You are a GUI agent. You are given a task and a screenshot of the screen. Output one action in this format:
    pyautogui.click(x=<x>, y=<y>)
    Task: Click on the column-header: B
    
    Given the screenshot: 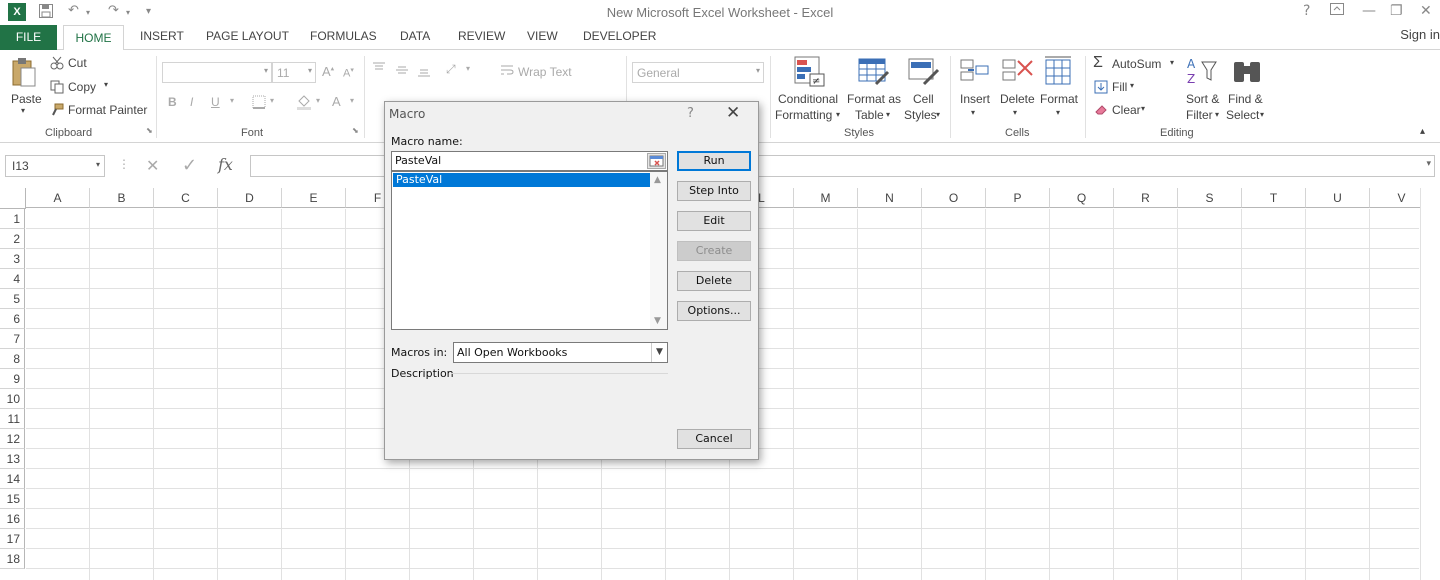 What is the action you would take?
    pyautogui.click(x=122, y=198)
    